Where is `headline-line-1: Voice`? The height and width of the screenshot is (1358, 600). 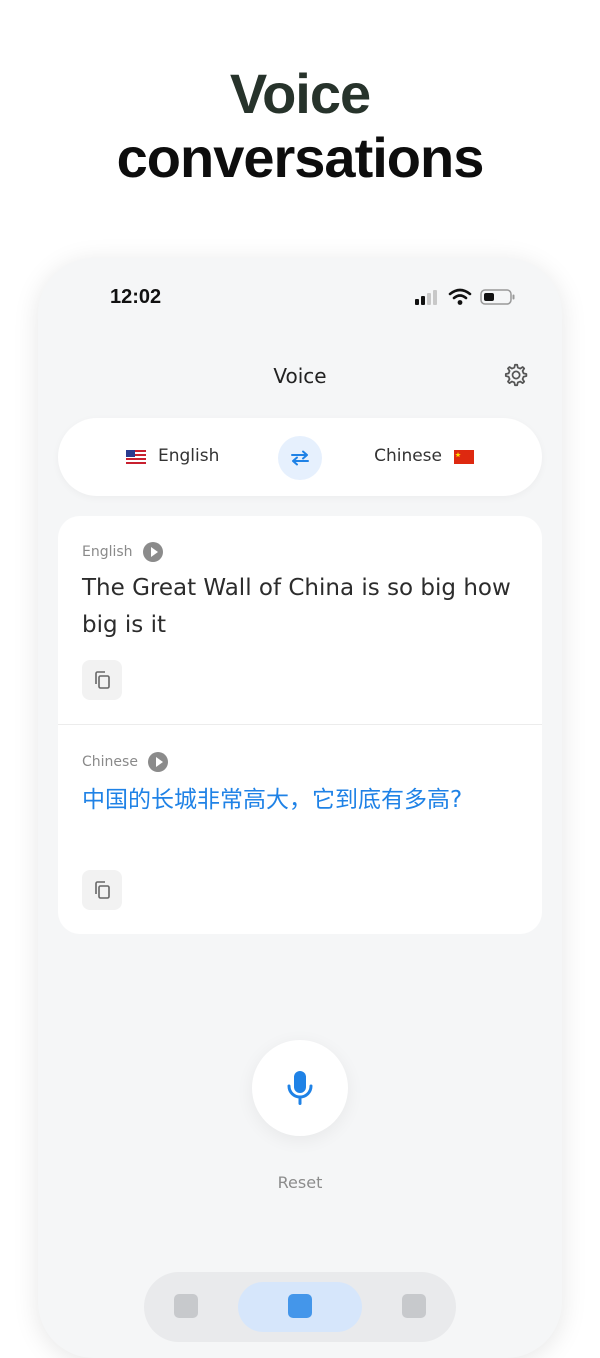 headline-line-1: Voice is located at coordinates (300, 93).